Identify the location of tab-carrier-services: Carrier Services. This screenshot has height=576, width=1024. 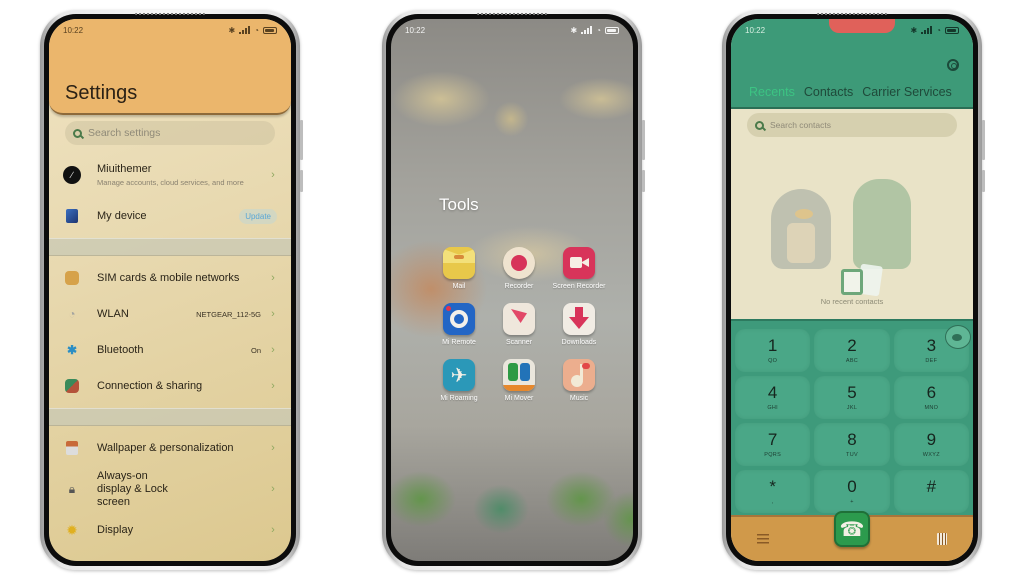
(907, 92).